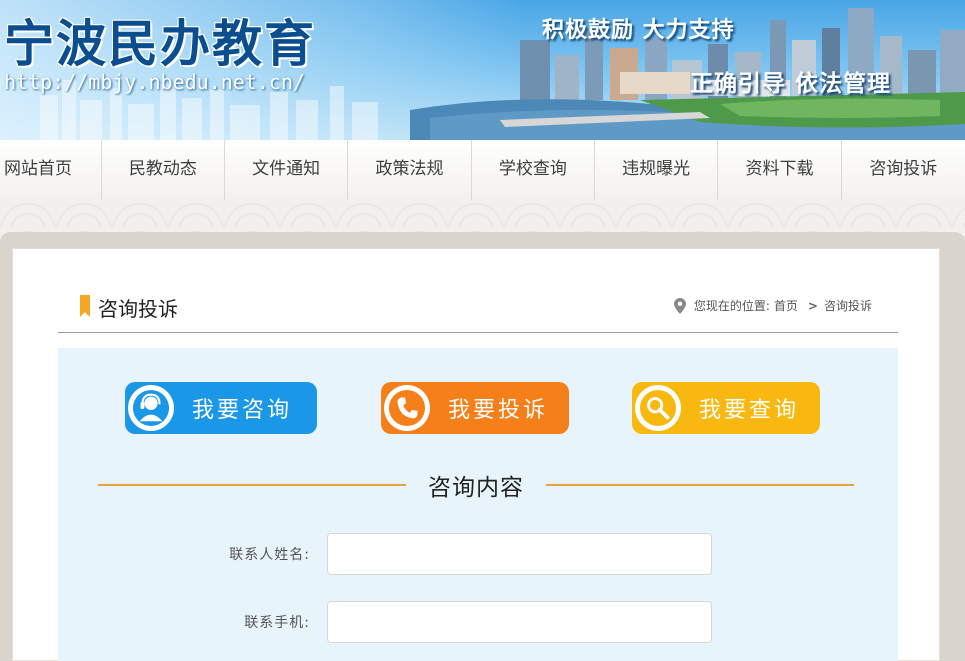 Image resolution: width=965 pixels, height=661 pixels. I want to click on phone-icon, so click(407, 408).